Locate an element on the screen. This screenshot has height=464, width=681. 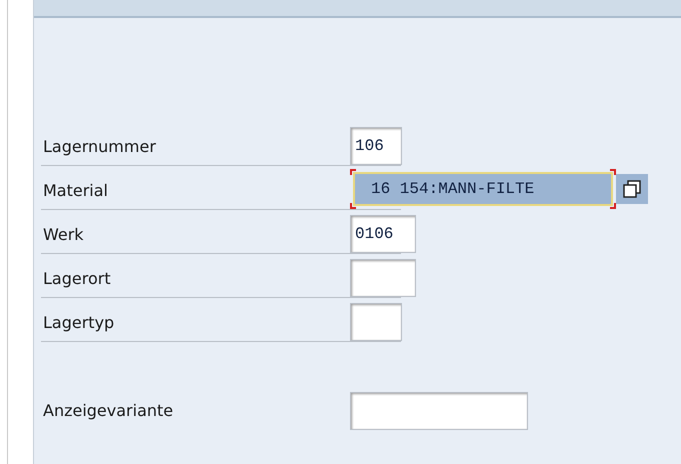
field-label: Lagertyp is located at coordinates (79, 323).